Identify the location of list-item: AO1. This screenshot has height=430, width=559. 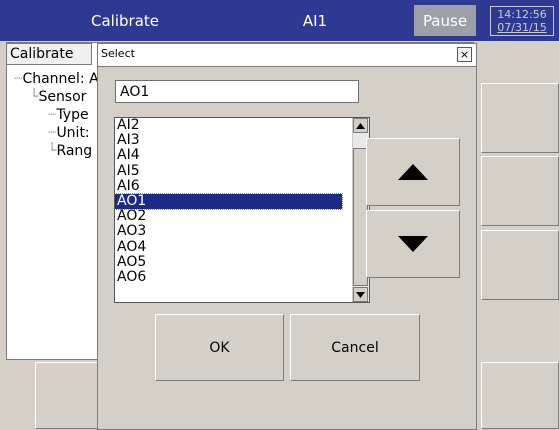
(229, 201).